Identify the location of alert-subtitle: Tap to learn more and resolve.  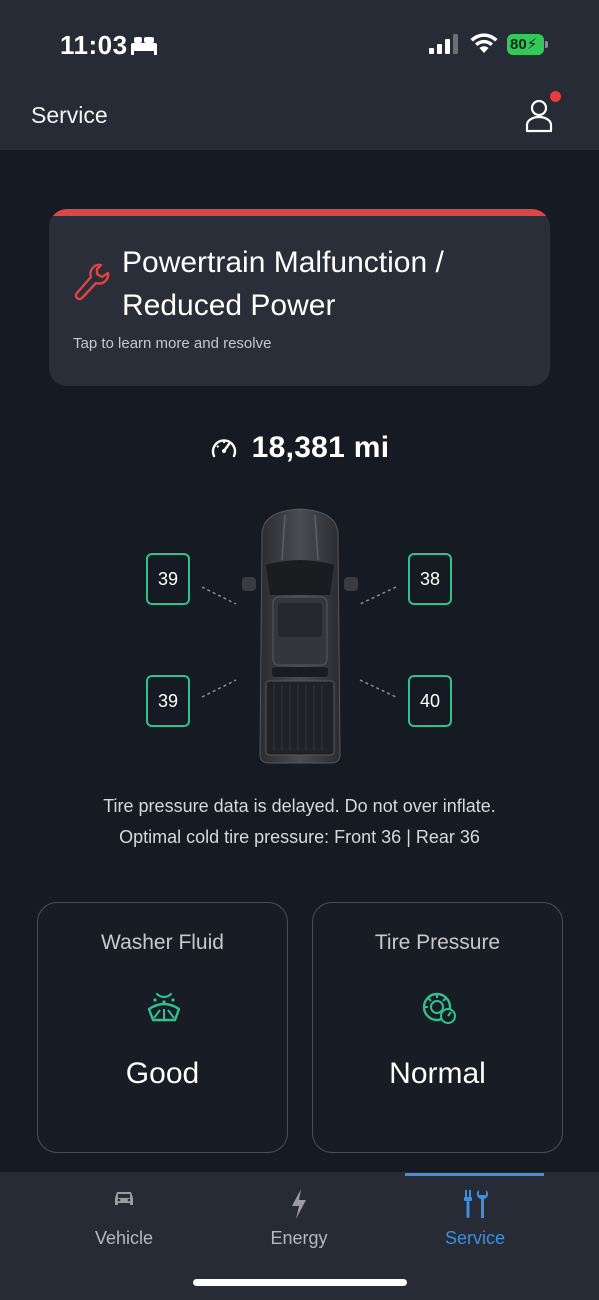
(172, 343).